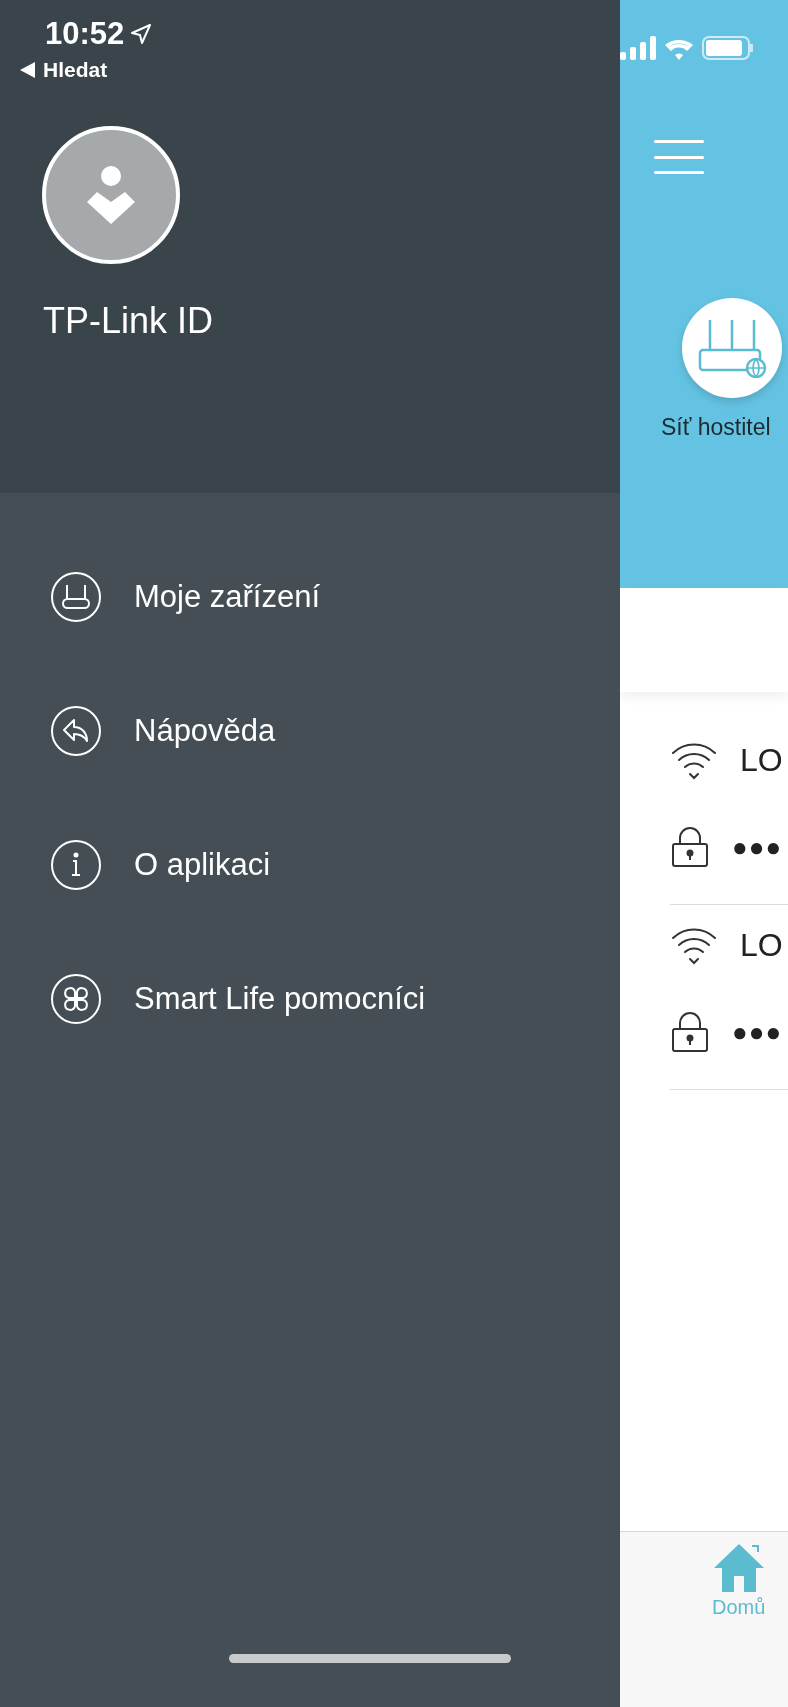 This screenshot has width=788, height=1707. What do you see at coordinates (310, 731) in the screenshot?
I see `menu-item: Nápověda` at bounding box center [310, 731].